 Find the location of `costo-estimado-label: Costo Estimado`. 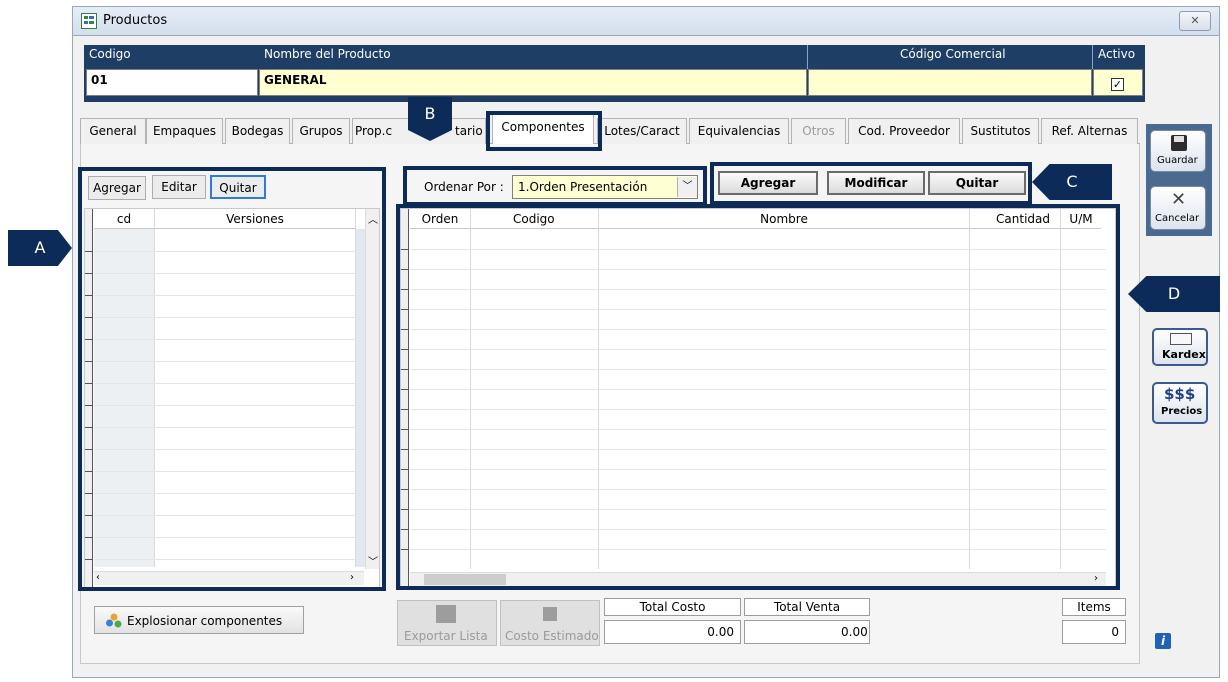

costo-estimado-label: Costo Estimado is located at coordinates (552, 636).